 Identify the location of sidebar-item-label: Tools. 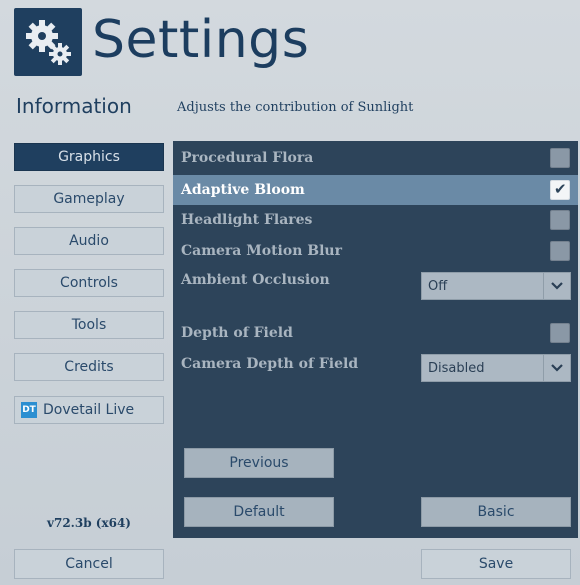
(89, 325).